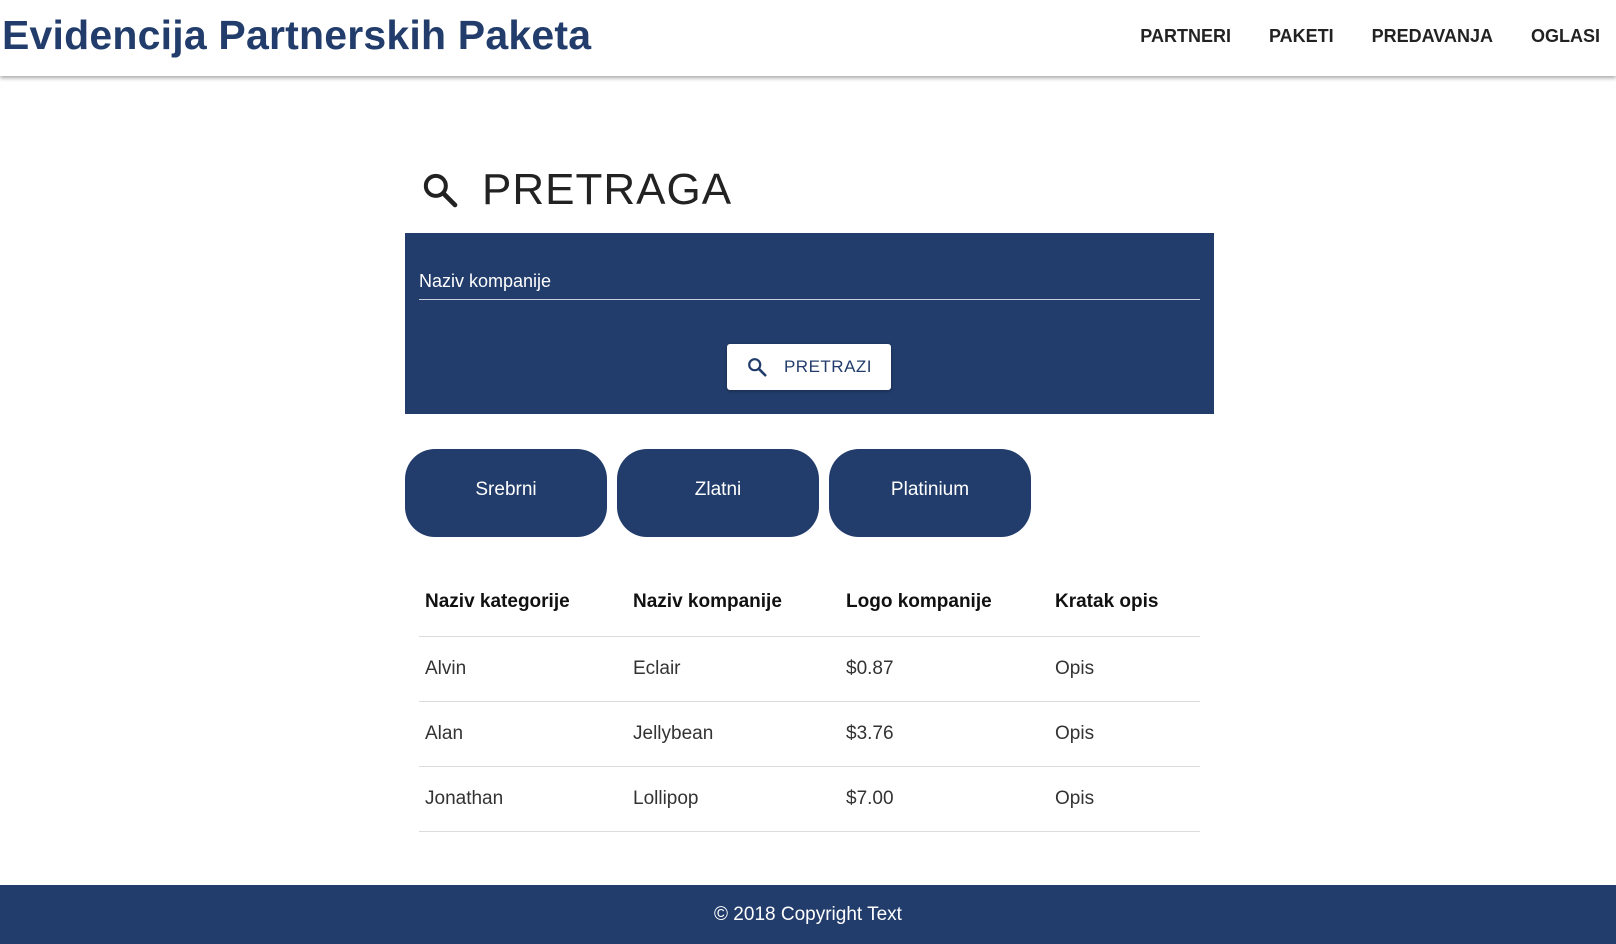 Image resolution: width=1616 pixels, height=944 pixels. What do you see at coordinates (296, 35) in the screenshot?
I see `app-title: Evidencija Partnerskih Paketa` at bounding box center [296, 35].